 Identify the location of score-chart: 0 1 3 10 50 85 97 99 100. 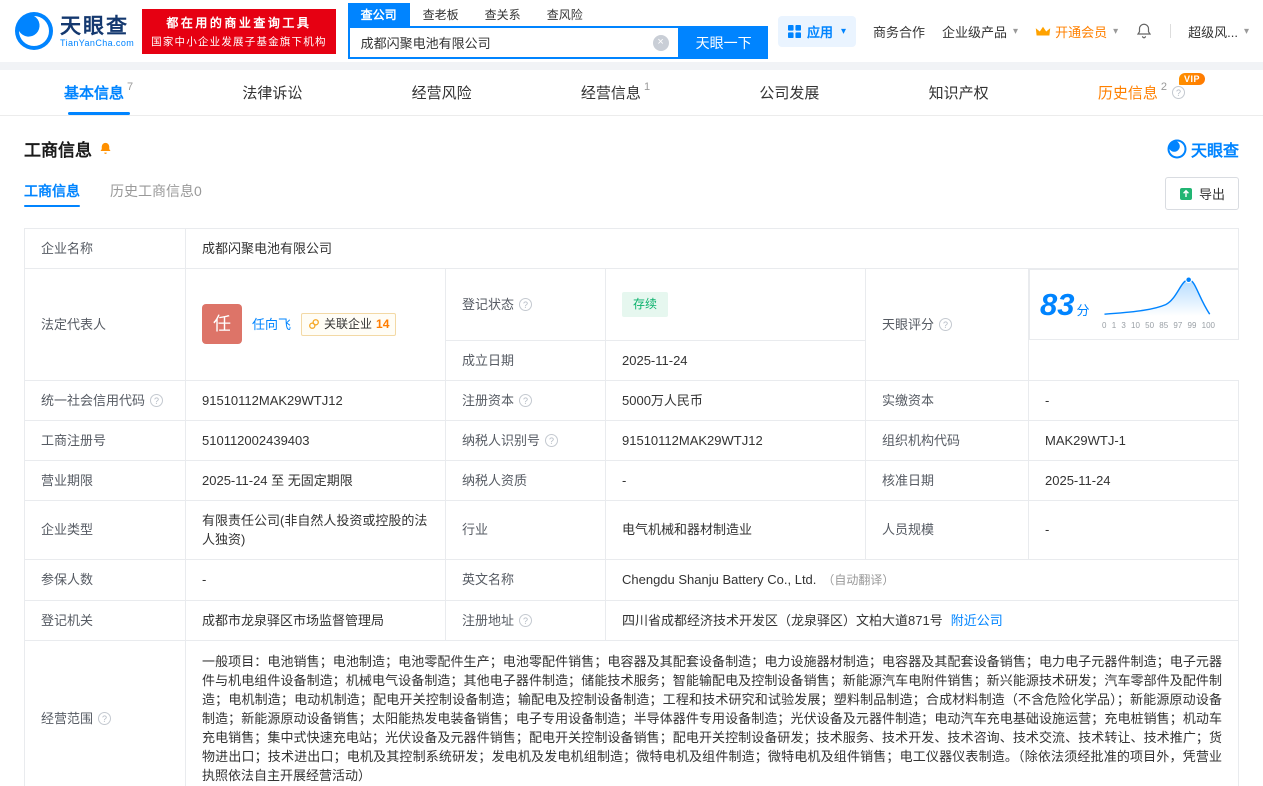
(1159, 304).